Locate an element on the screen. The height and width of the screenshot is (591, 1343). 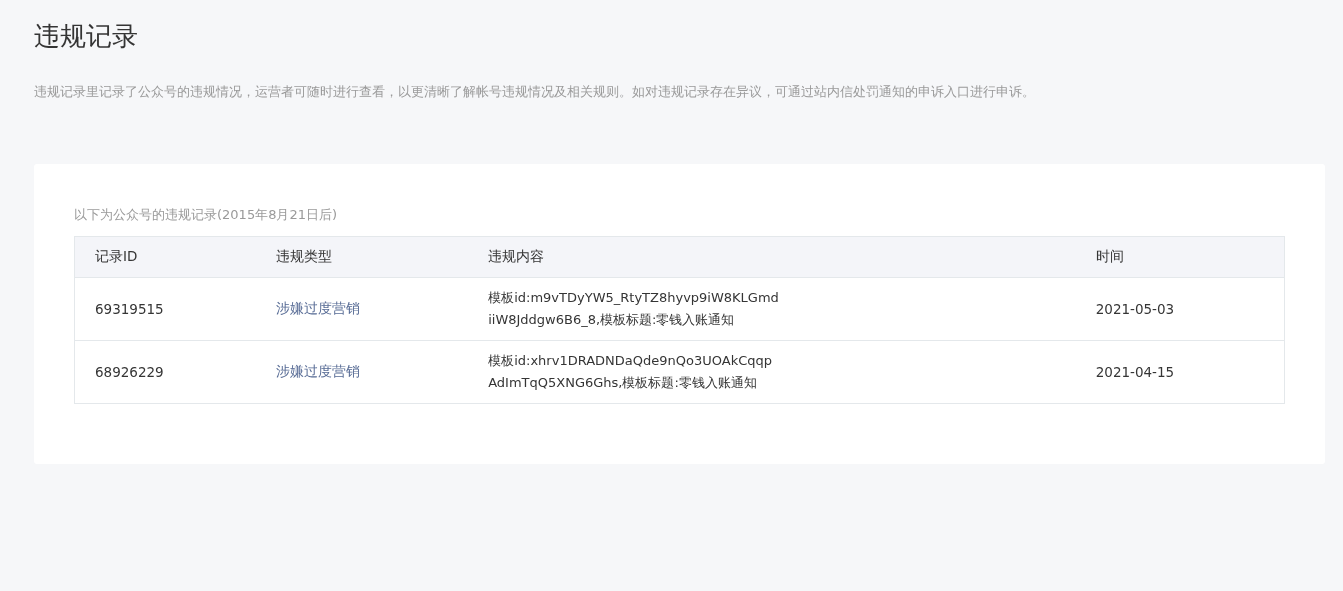
column-header: 记录ID is located at coordinates (165, 257).